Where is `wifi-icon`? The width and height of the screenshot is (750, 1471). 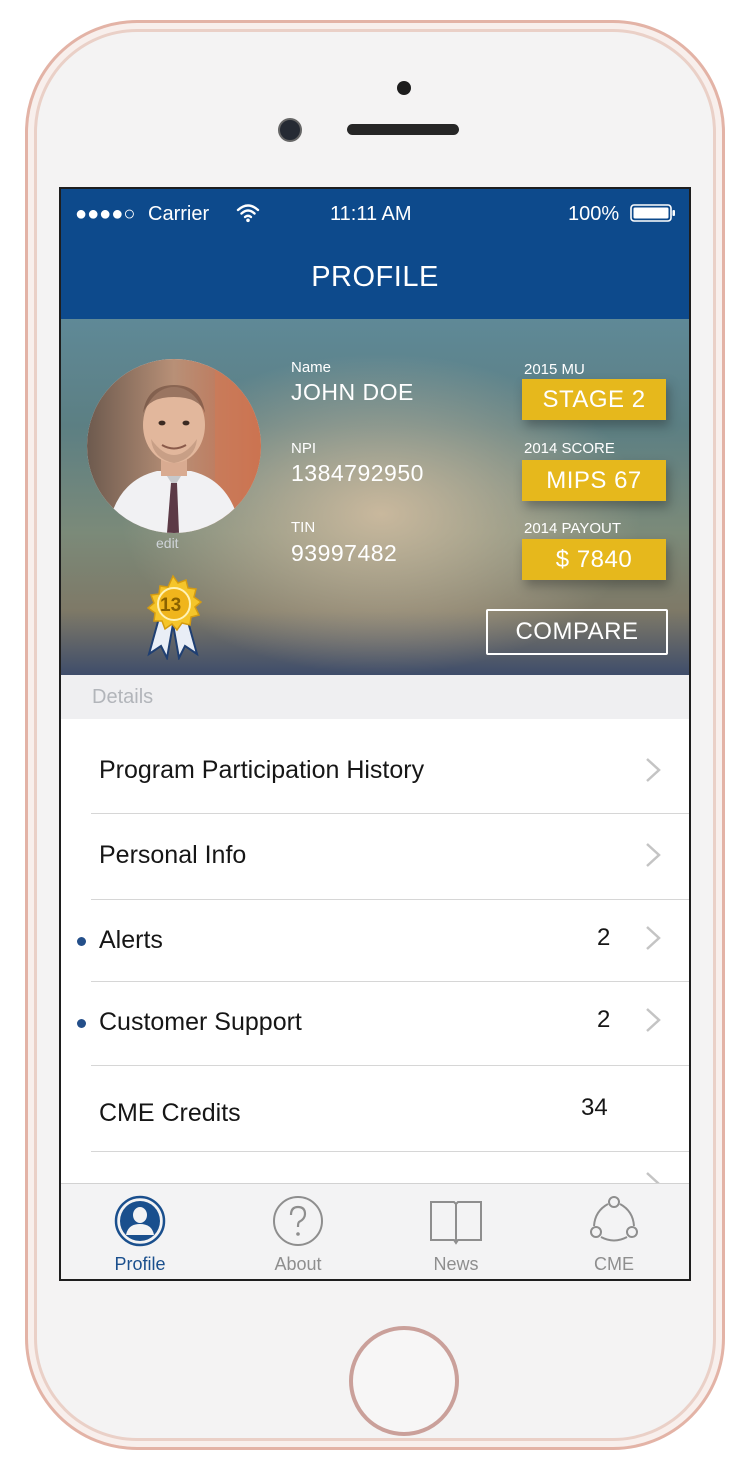
wifi-icon is located at coordinates (248, 213).